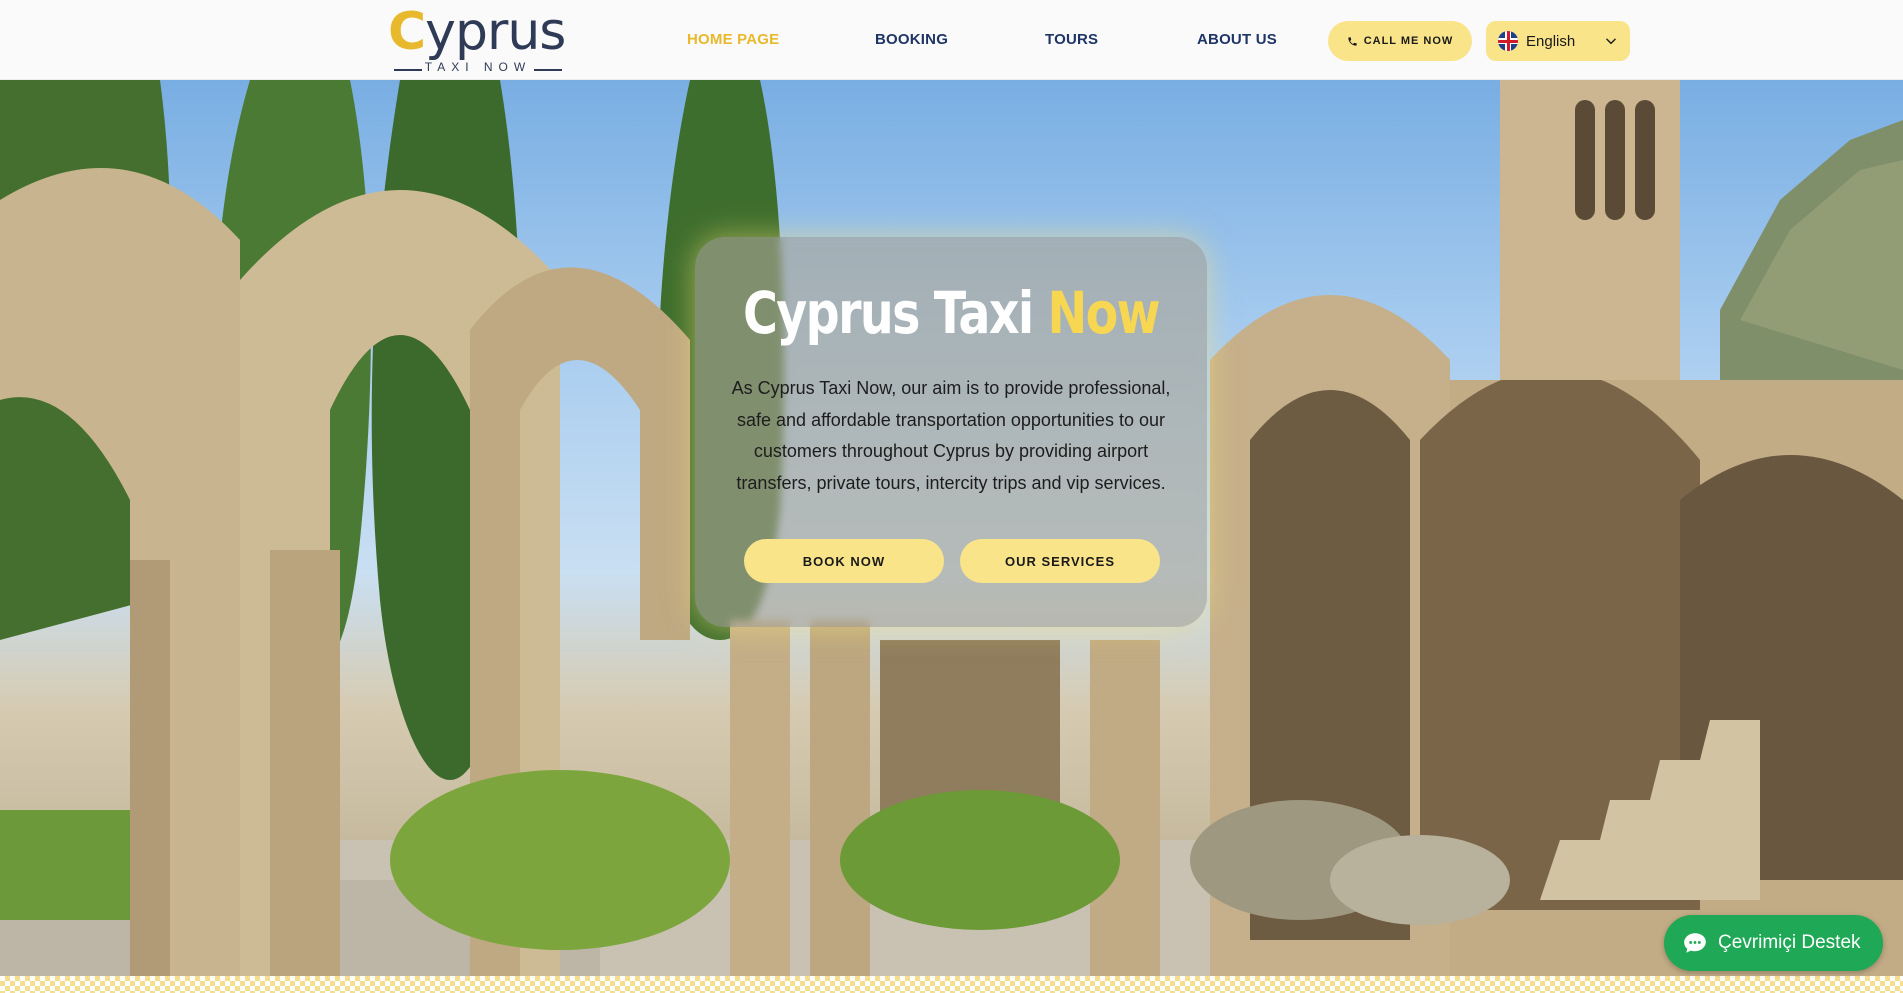 The image size is (1903, 993). I want to click on checkered-border, so click(951, 984).